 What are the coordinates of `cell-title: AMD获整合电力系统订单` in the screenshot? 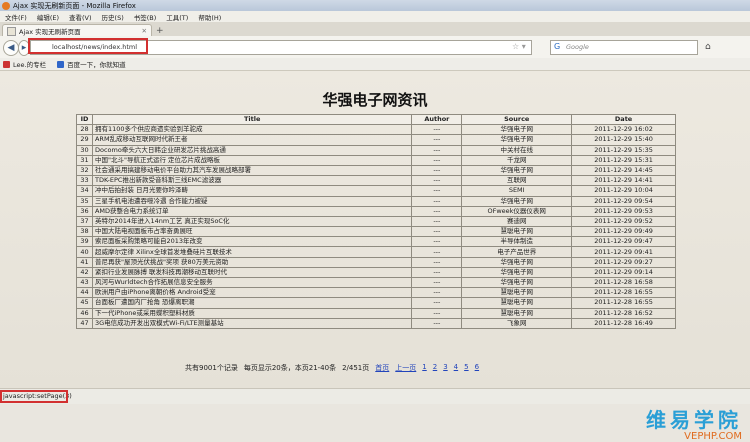 It's located at (252, 211).